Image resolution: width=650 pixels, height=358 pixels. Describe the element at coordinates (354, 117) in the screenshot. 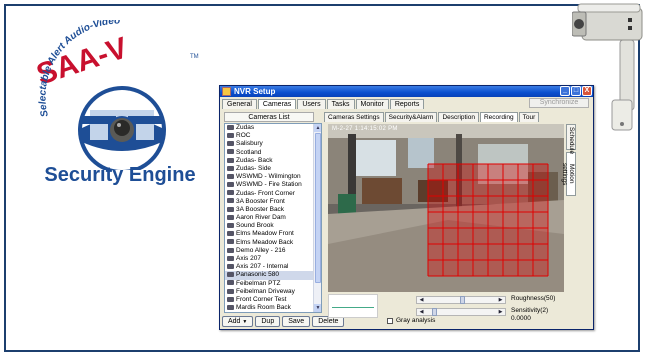

I see `tab-cameras-settings: Cameras Settings` at that location.